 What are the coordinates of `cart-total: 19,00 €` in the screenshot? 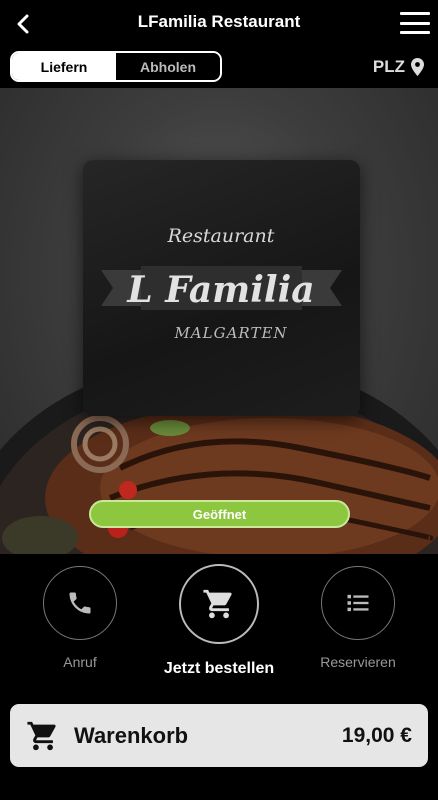 It's located at (376, 735).